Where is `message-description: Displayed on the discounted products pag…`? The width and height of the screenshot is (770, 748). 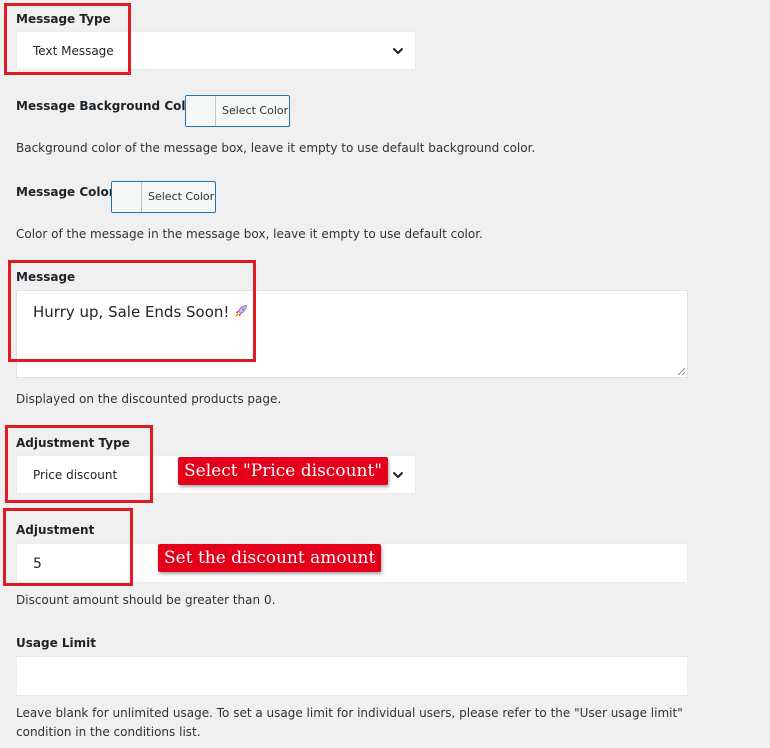
message-description: Displayed on the discounted products pag… is located at coordinates (149, 399).